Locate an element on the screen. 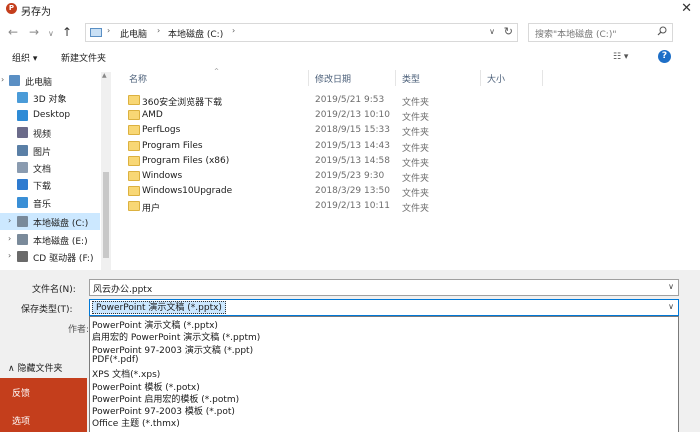 The height and width of the screenshot is (432, 700). column-header-type: 类型 is located at coordinates (411, 78).